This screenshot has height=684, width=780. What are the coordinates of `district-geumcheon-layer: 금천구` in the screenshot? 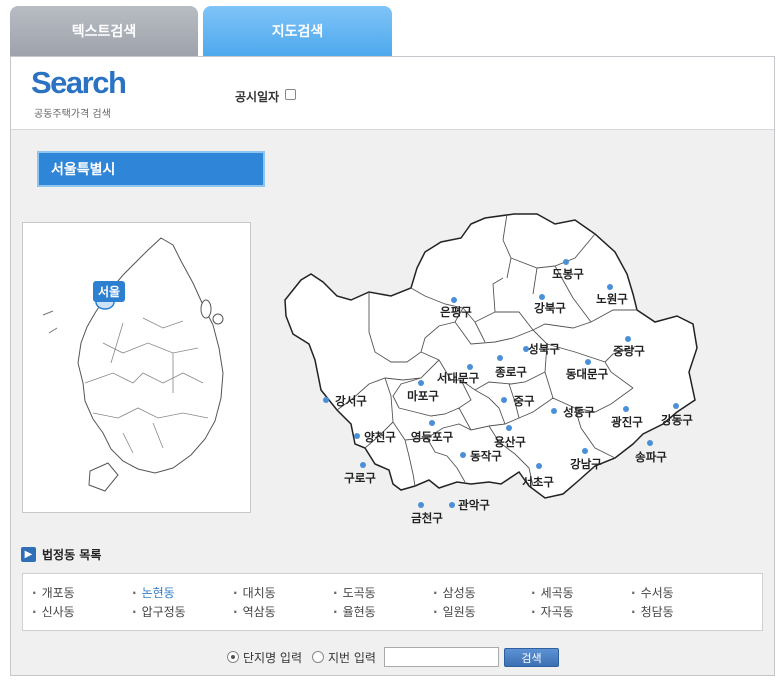 It's located at (427, 513).